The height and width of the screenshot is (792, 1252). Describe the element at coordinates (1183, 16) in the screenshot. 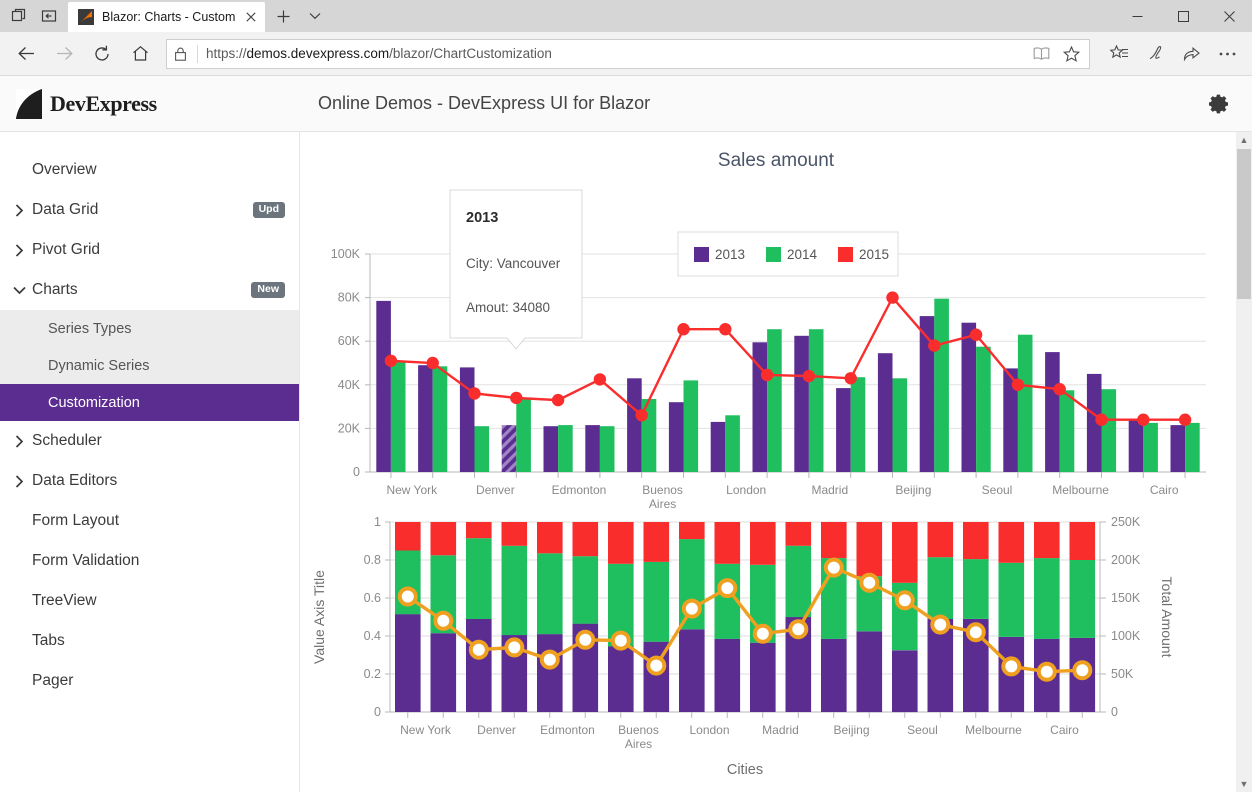

I see `window-maximize-button` at that location.